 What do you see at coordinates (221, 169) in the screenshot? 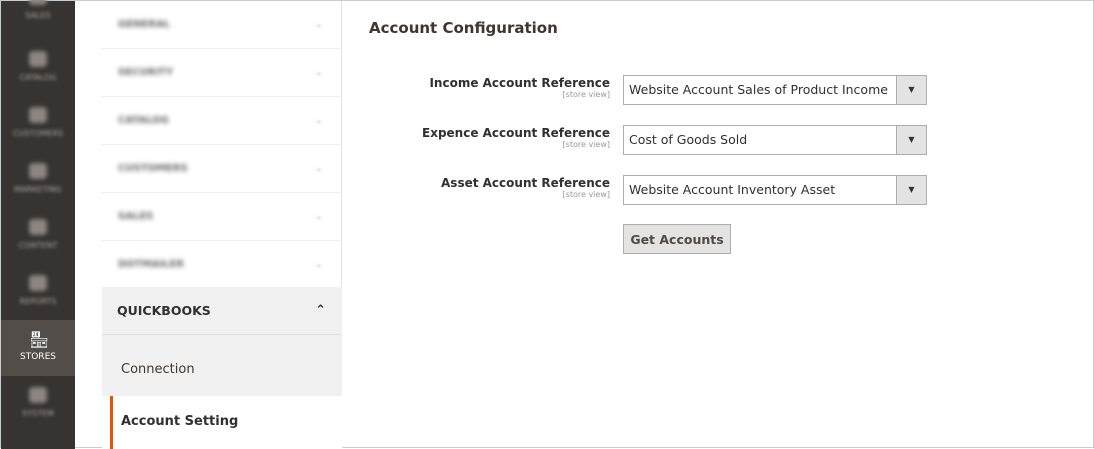
I see `config-section: CUSTOMERS ⌄` at bounding box center [221, 169].